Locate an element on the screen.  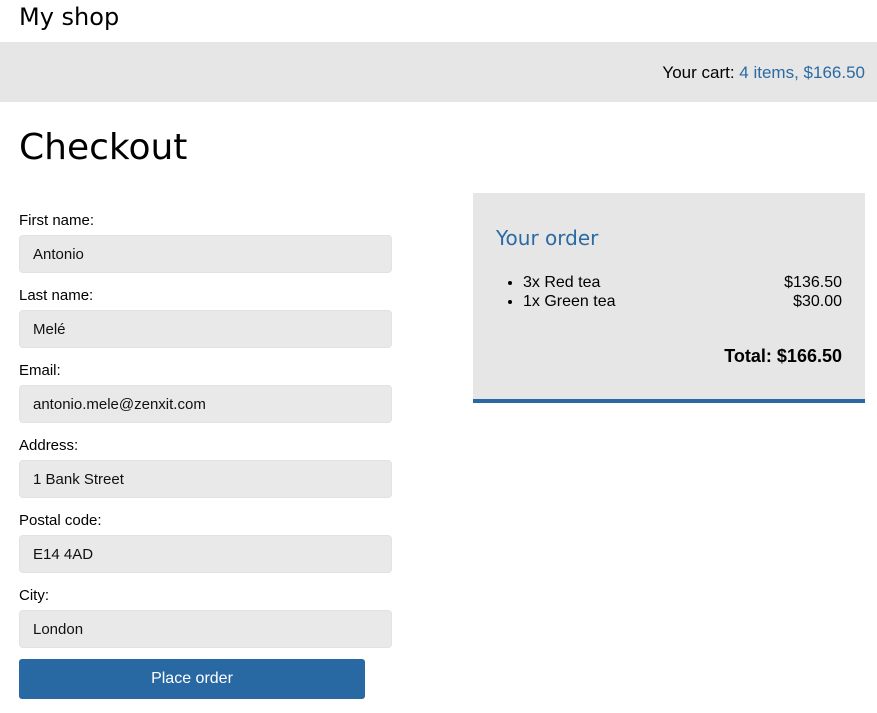
email-label: Email: is located at coordinates (40, 370).